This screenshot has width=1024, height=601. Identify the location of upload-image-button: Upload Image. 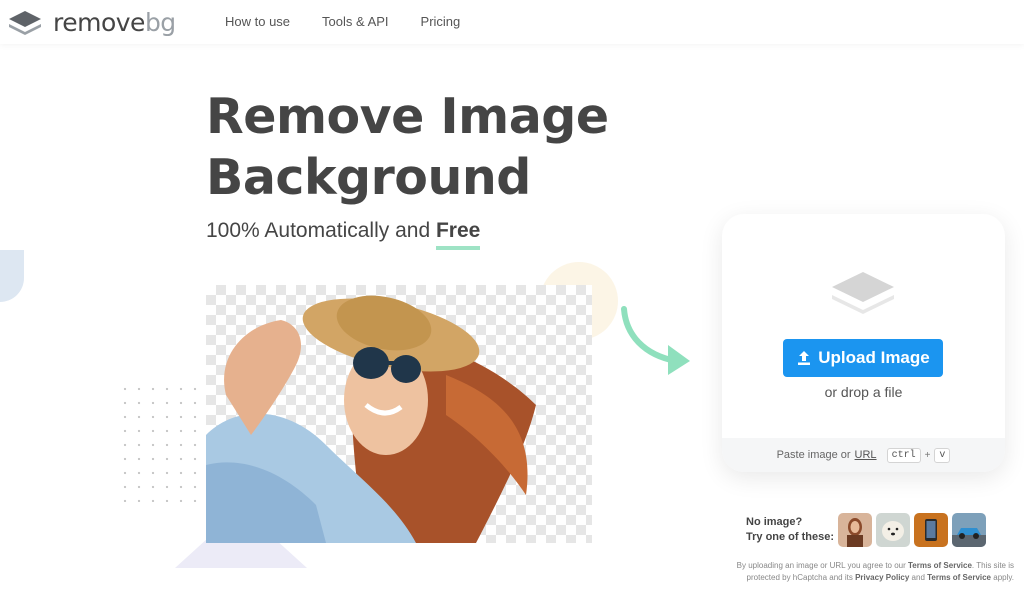
(863, 358).